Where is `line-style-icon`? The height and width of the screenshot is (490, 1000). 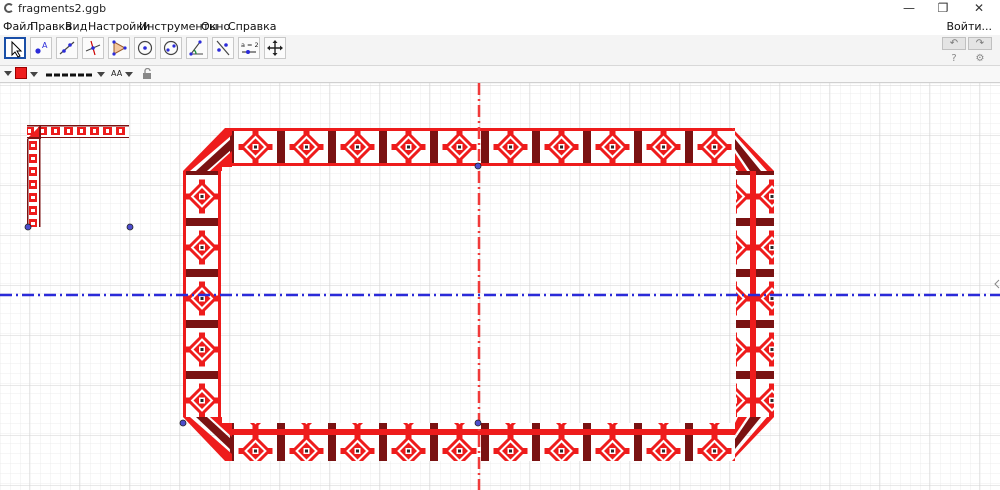 line-style-icon is located at coordinates (71, 75).